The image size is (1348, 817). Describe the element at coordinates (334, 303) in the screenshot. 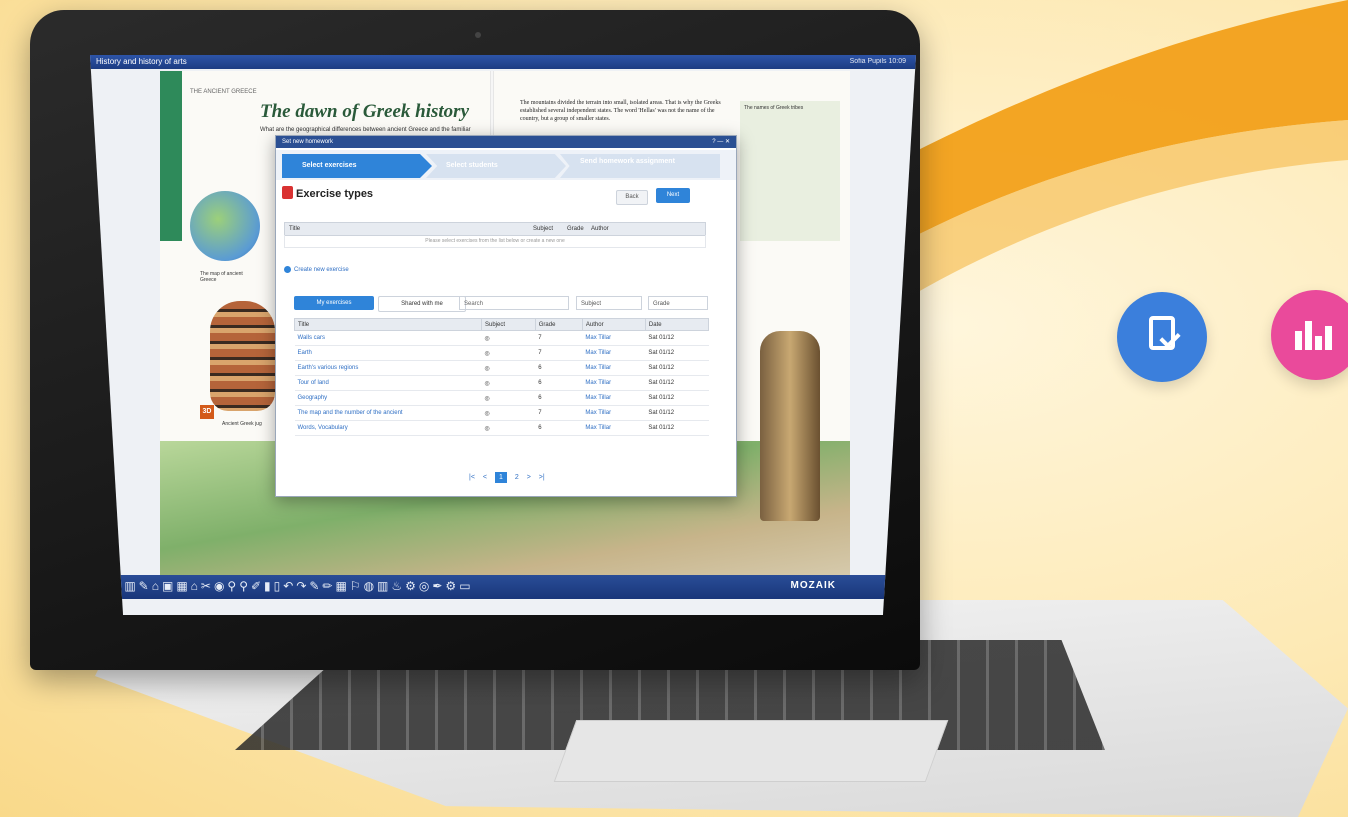

I see `tab-my-exercises: My exercises` at that location.